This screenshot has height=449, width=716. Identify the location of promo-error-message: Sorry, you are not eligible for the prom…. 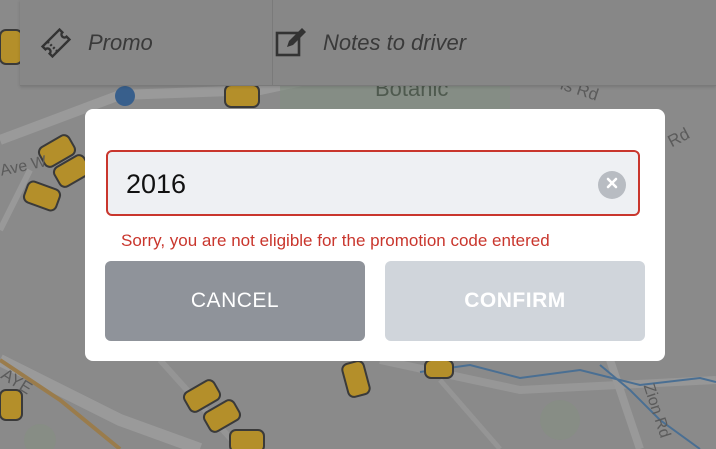
(335, 240).